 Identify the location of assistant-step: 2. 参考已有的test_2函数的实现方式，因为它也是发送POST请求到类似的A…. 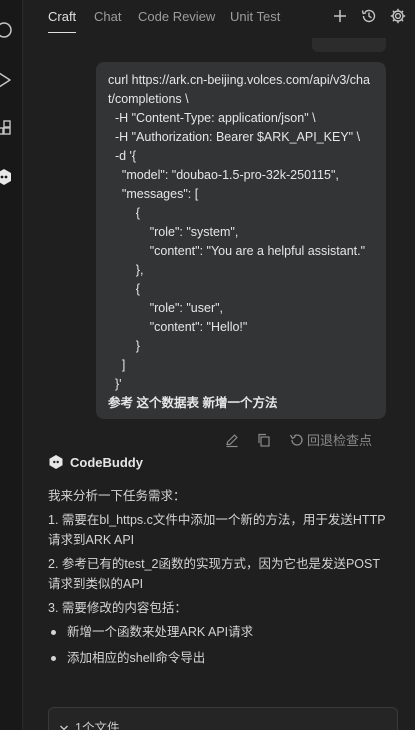
(214, 574).